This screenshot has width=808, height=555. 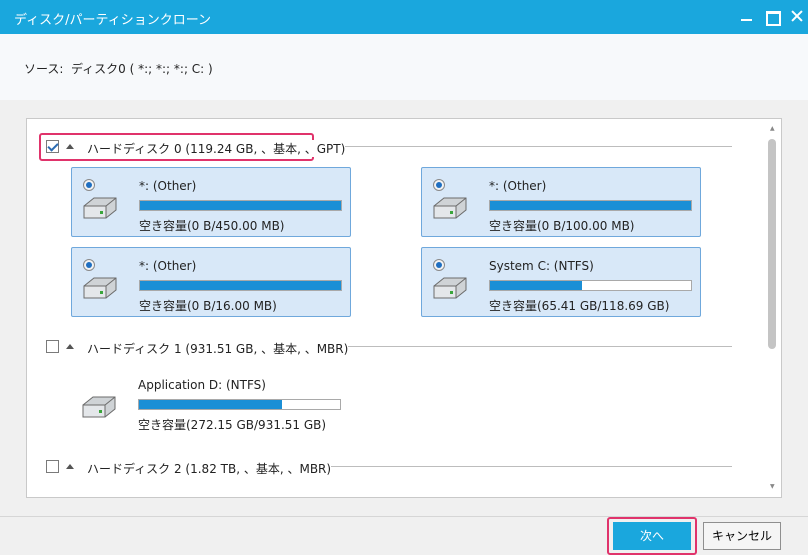 What do you see at coordinates (70, 346) in the screenshot?
I see `disk-1-collapse-icon` at bounding box center [70, 346].